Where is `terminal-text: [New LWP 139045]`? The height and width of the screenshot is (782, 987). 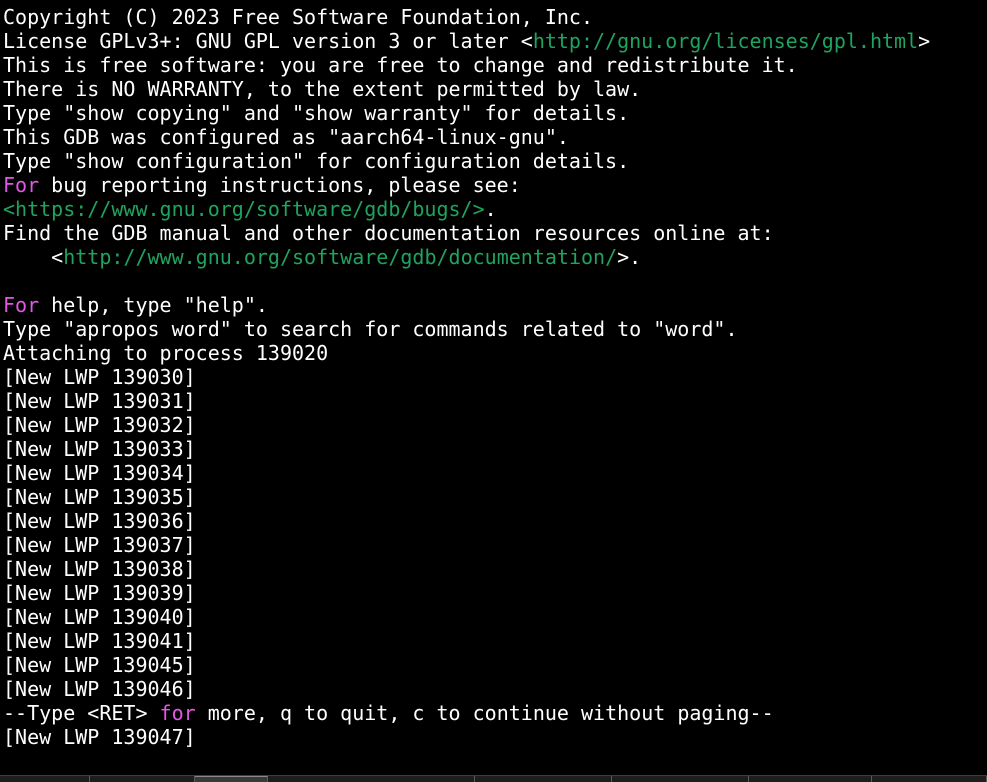 terminal-text: [New LWP 139045] is located at coordinates (99, 665).